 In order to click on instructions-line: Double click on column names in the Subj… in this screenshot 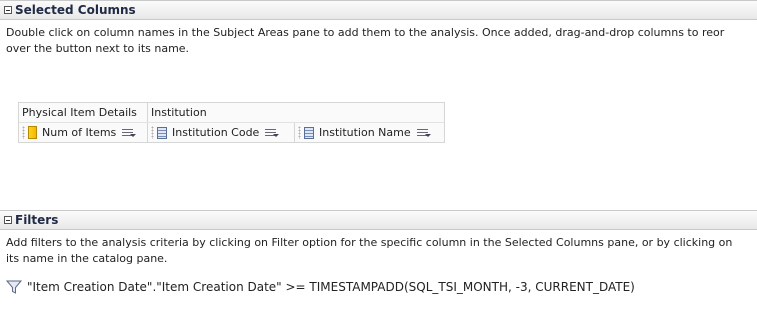, I will do `click(365, 32)`.